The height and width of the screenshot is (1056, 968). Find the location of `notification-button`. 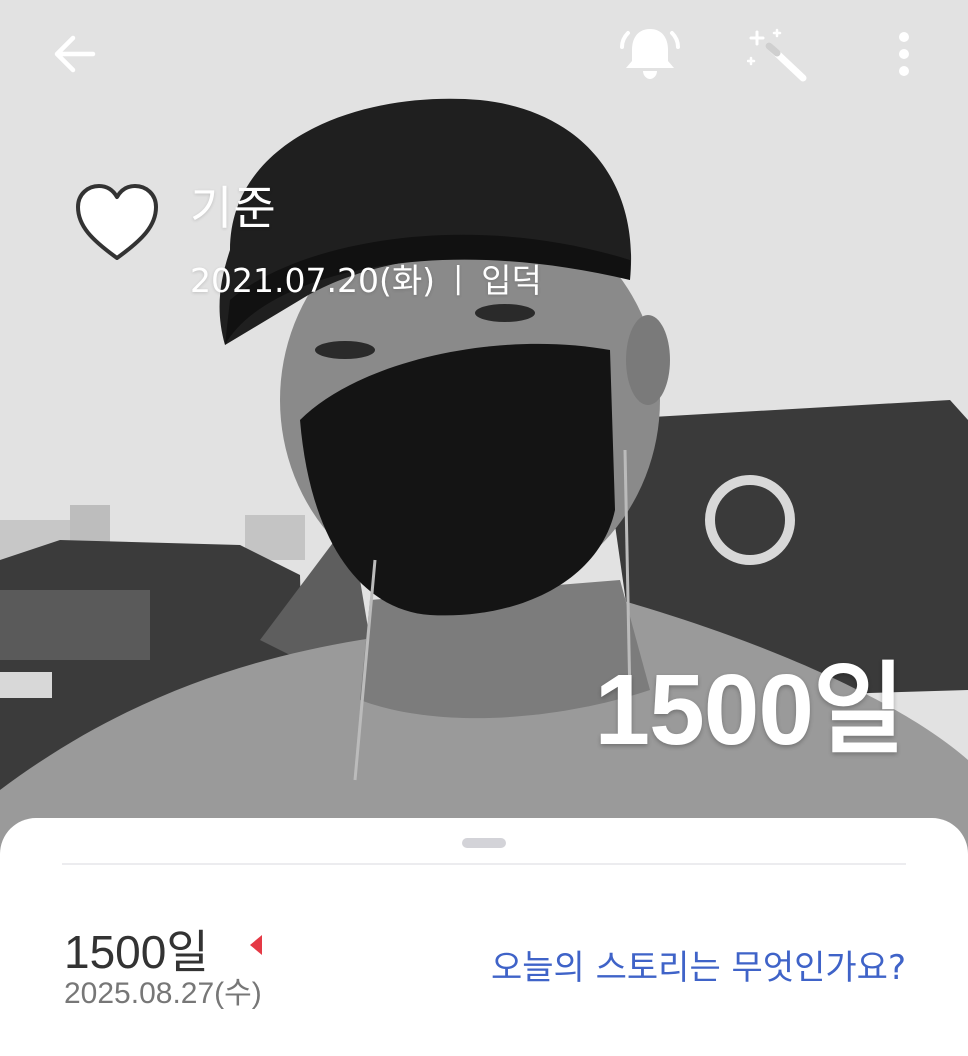

notification-button is located at coordinates (650, 52).